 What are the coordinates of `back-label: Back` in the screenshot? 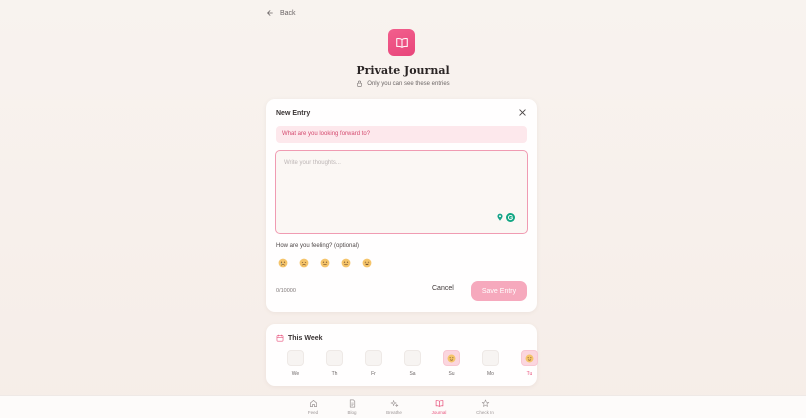 It's located at (288, 13).